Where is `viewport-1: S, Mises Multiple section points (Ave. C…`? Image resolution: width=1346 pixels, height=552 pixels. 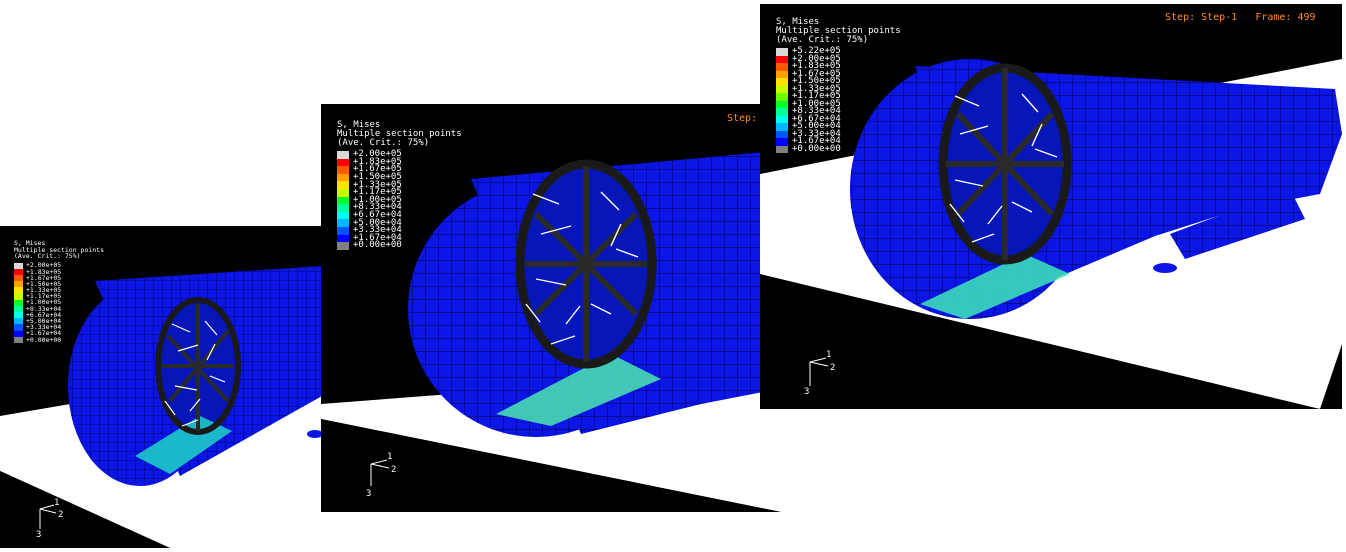
viewport-1: S, Mises Multiple section points (Ave. C… is located at coordinates (161, 387).